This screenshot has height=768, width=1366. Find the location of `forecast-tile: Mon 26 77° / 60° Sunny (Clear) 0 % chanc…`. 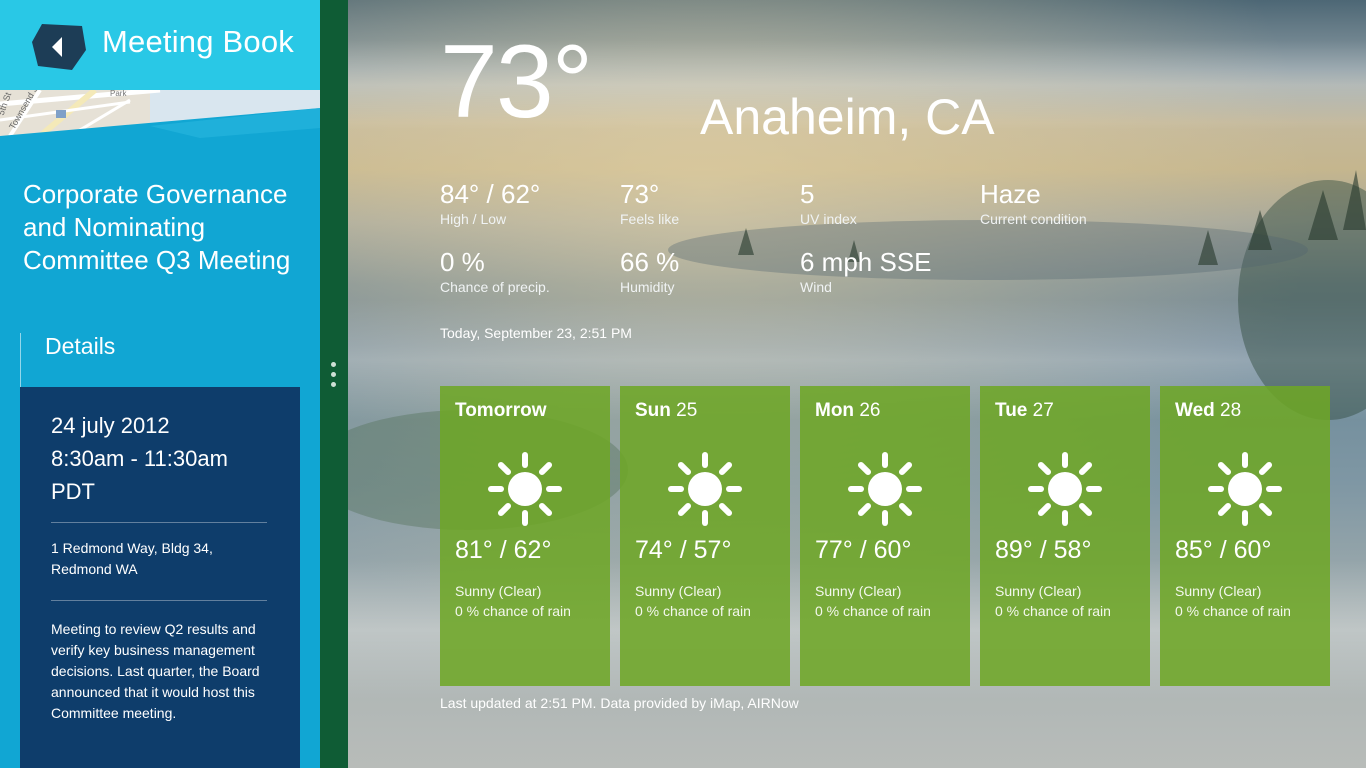

forecast-tile: Mon 26 77° / 60° Sunny (Clear) 0 % chanc… is located at coordinates (885, 536).